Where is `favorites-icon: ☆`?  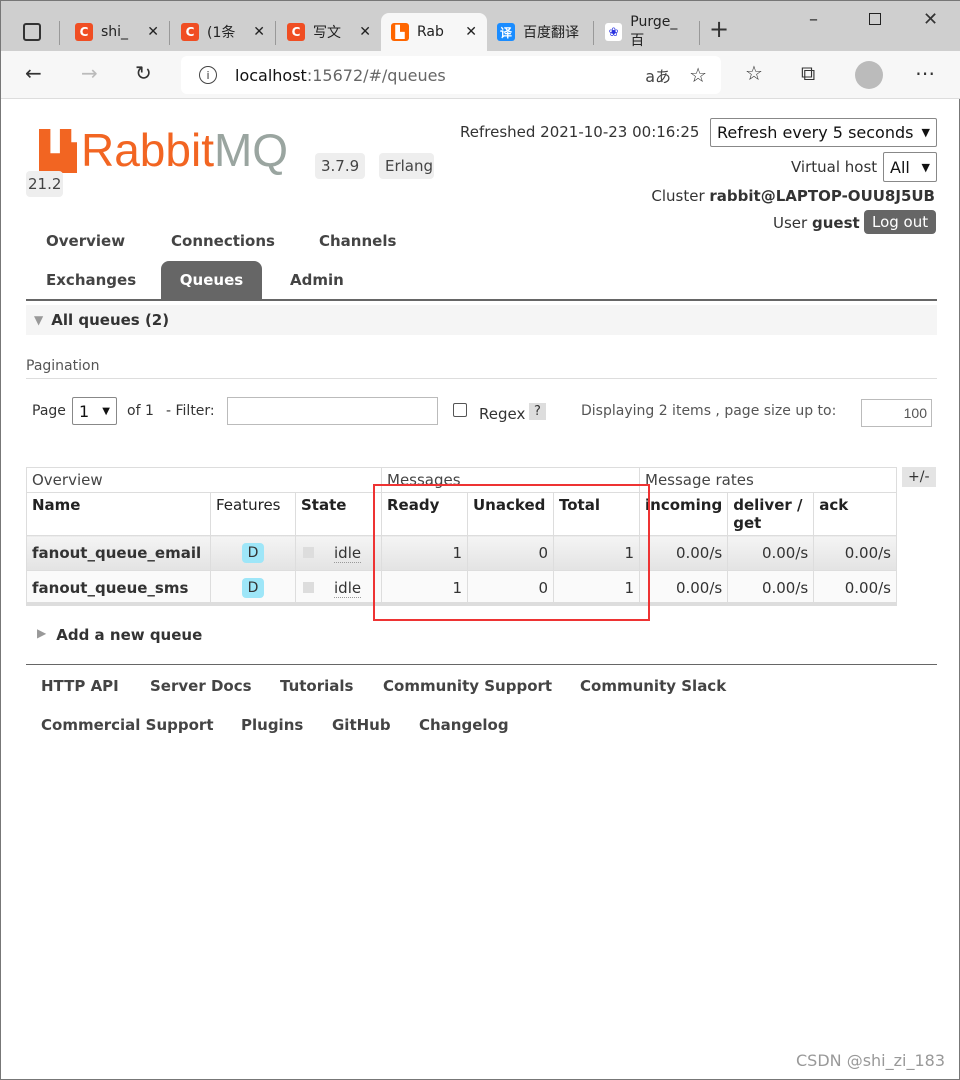
favorites-icon: ☆ is located at coordinates (754, 73).